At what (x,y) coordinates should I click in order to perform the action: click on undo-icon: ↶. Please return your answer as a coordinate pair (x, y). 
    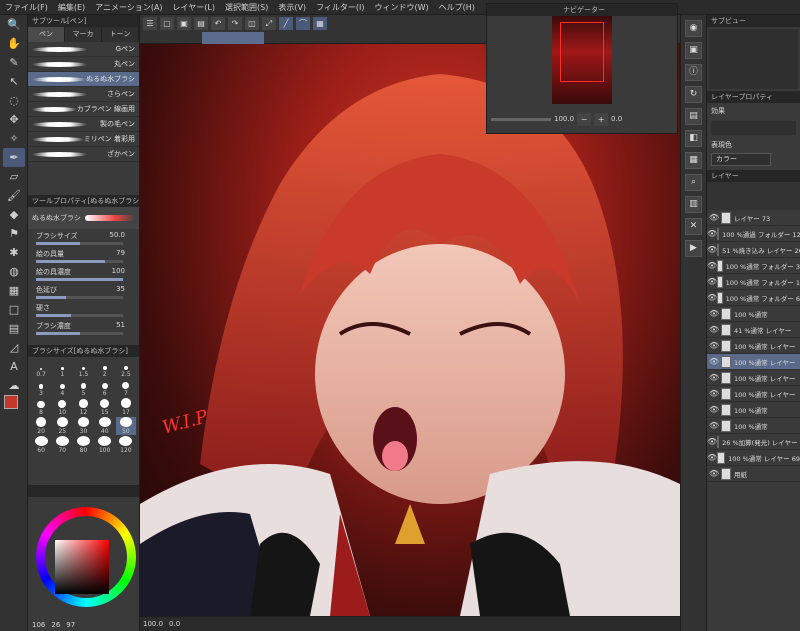
    Looking at the image, I should click on (218, 23).